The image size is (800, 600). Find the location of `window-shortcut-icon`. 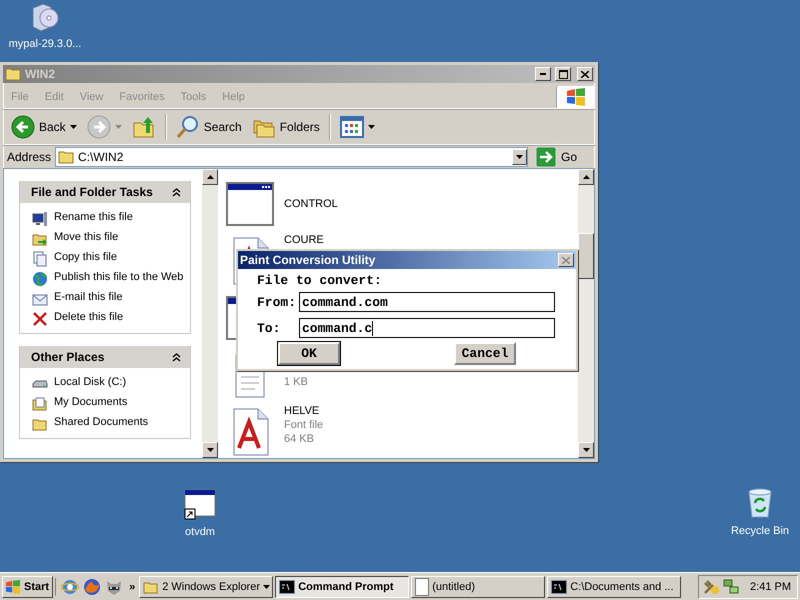

window-shortcut-icon is located at coordinates (200, 504).